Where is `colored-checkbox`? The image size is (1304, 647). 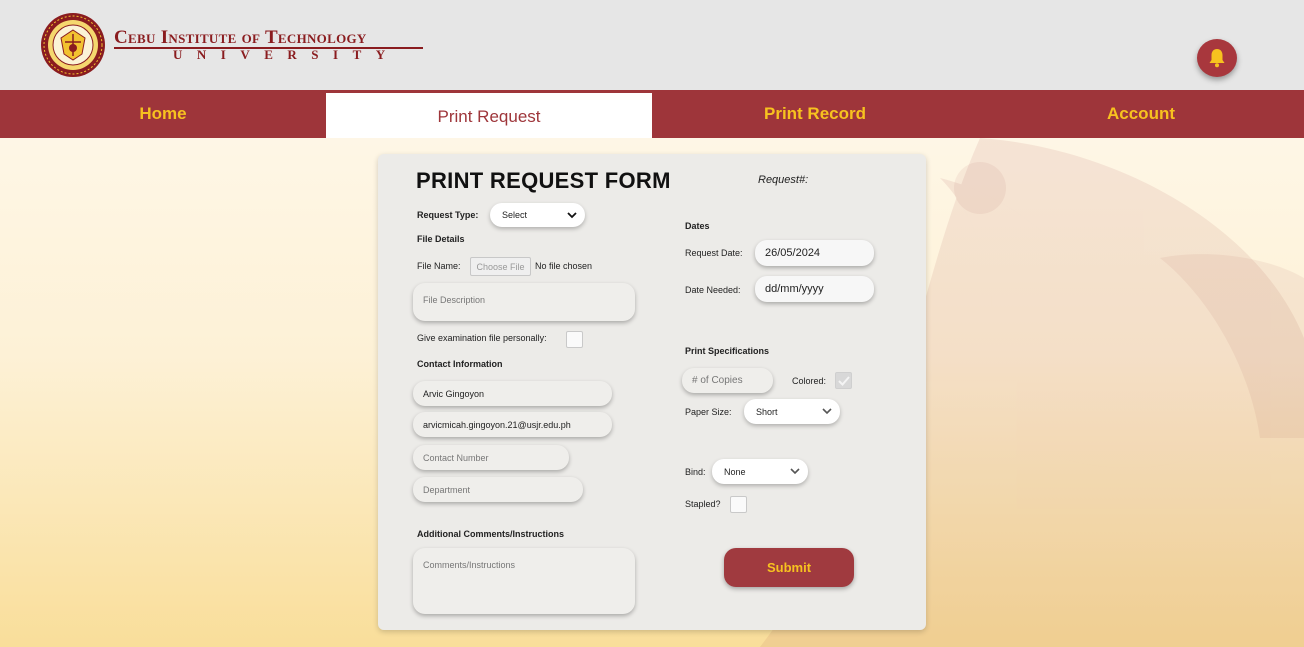
colored-checkbox is located at coordinates (843, 380).